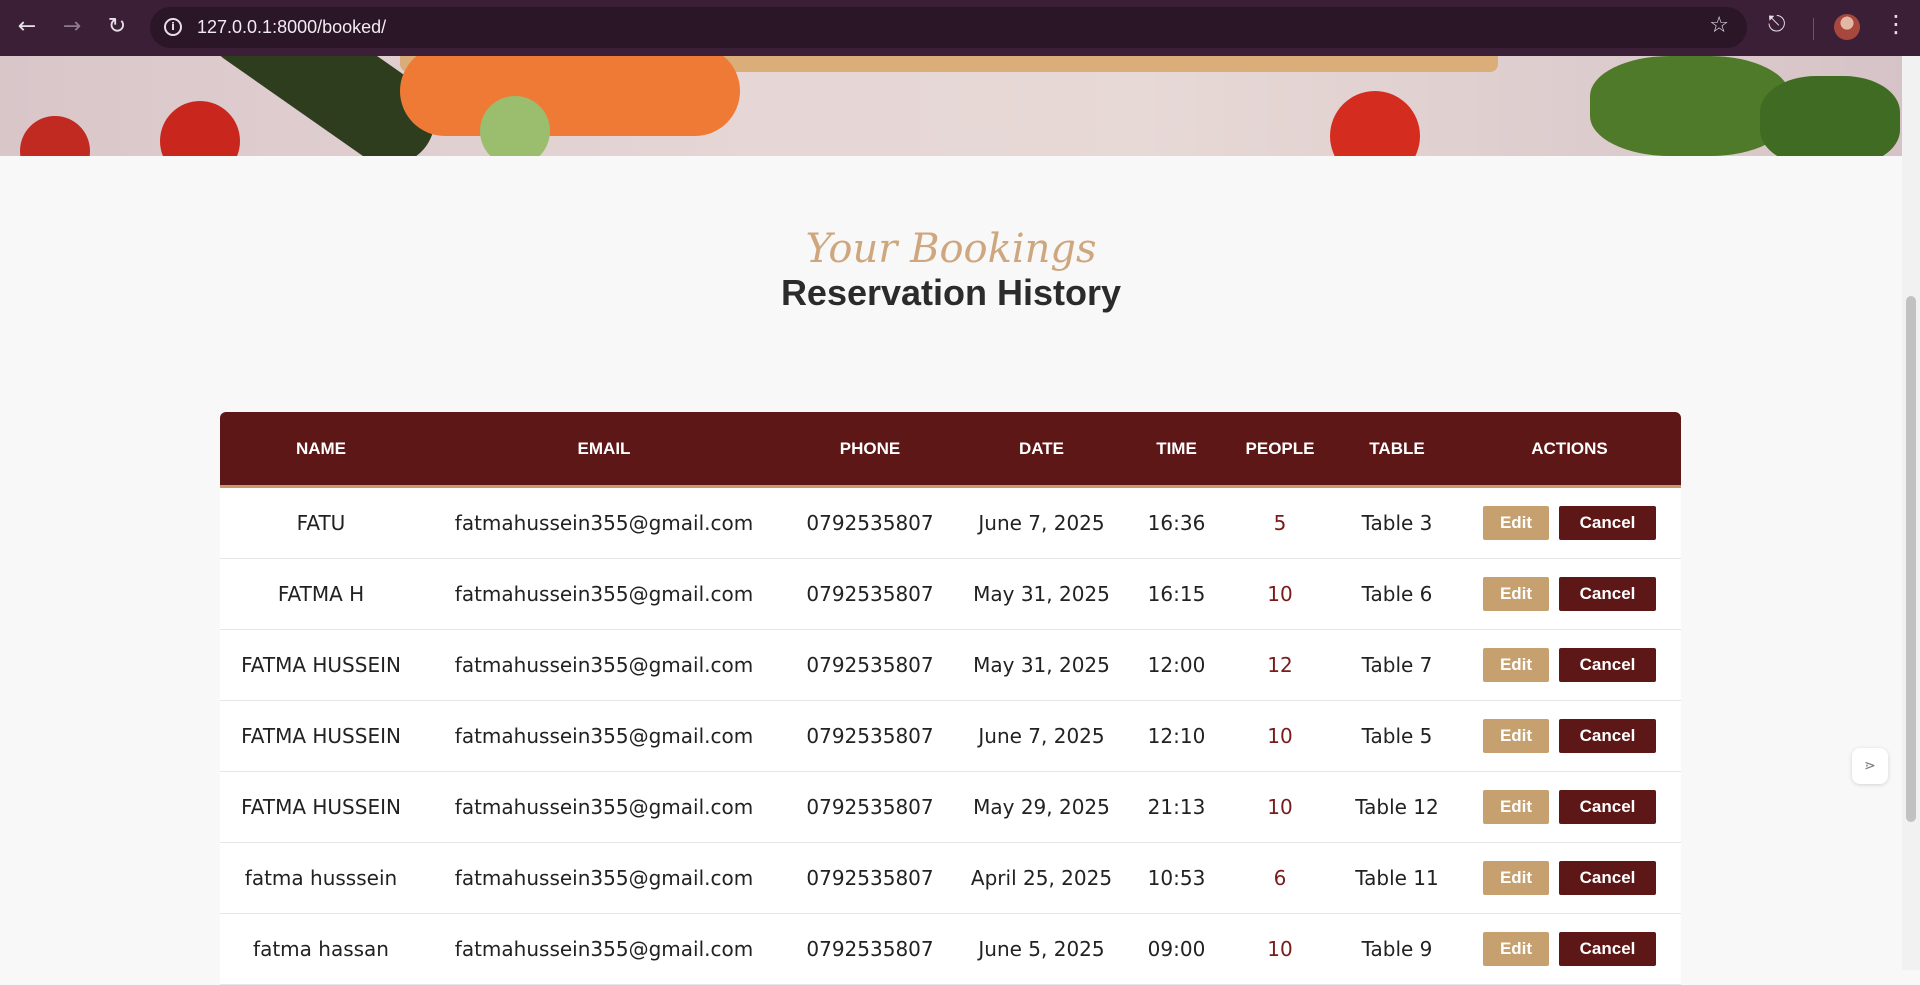  Describe the element at coordinates (1176, 878) in the screenshot. I see `cell-time: 10:53` at that location.